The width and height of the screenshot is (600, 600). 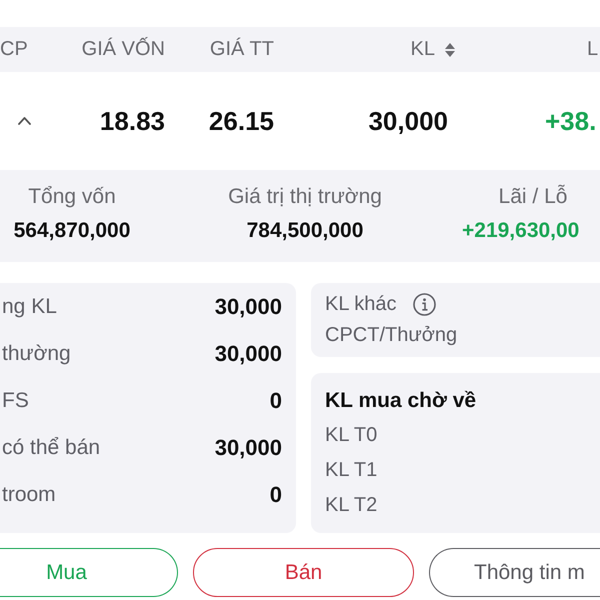 I want to click on table-cell: 18.83, so click(x=132, y=121).